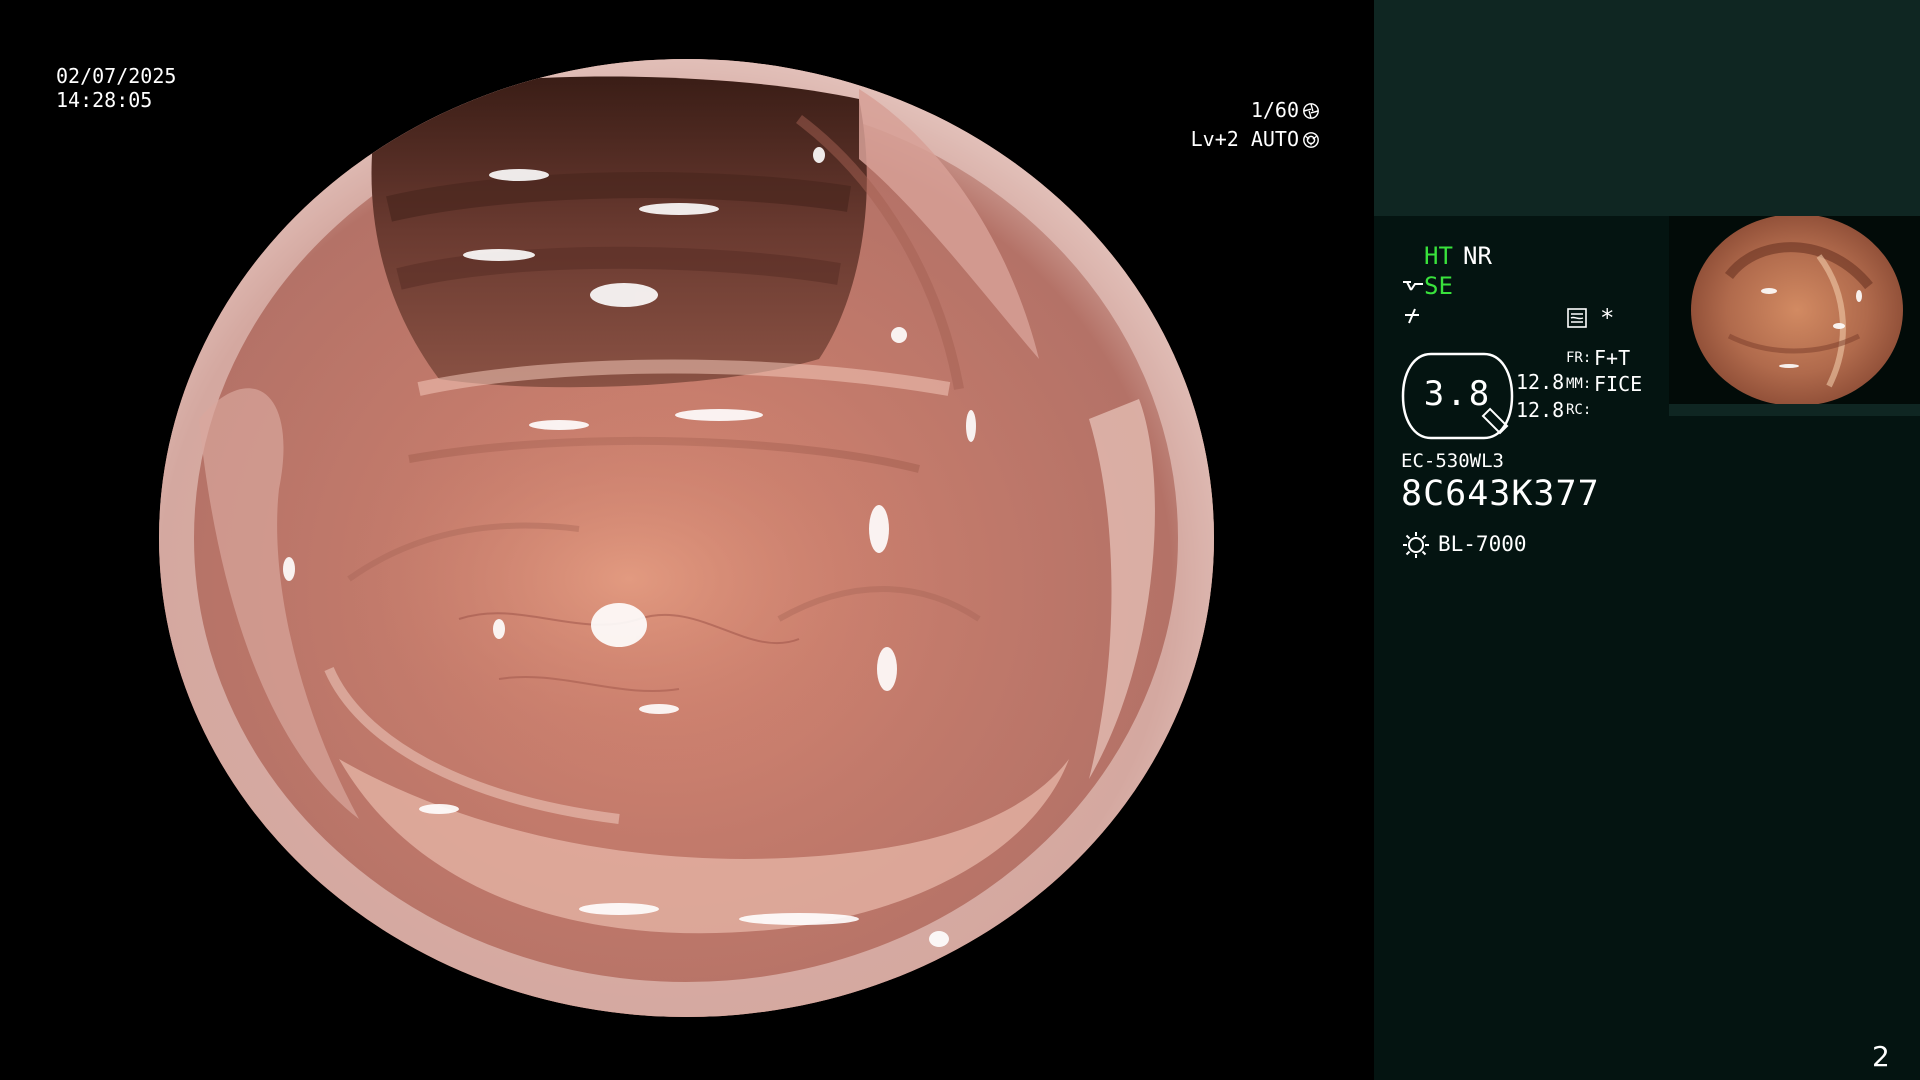  I want to click on scope-model: EC-530WL3, so click(1452, 461).